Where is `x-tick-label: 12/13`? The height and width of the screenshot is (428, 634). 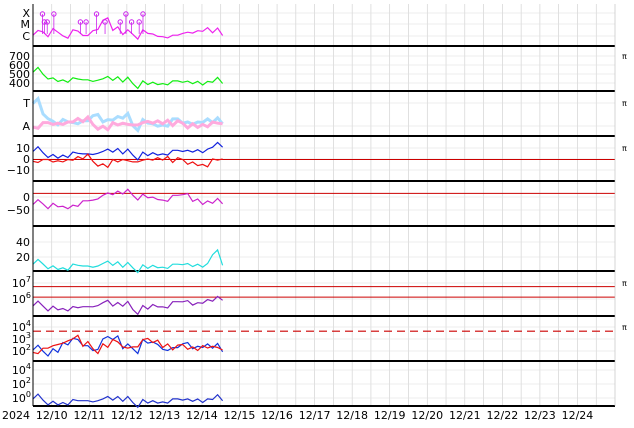
x-tick-label: 12/13 is located at coordinates (165, 415).